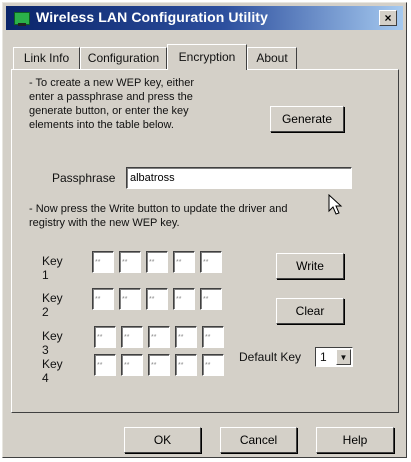 The height and width of the screenshot is (462, 411). Describe the element at coordinates (307, 119) in the screenshot. I see `generate-button: Generate` at that location.